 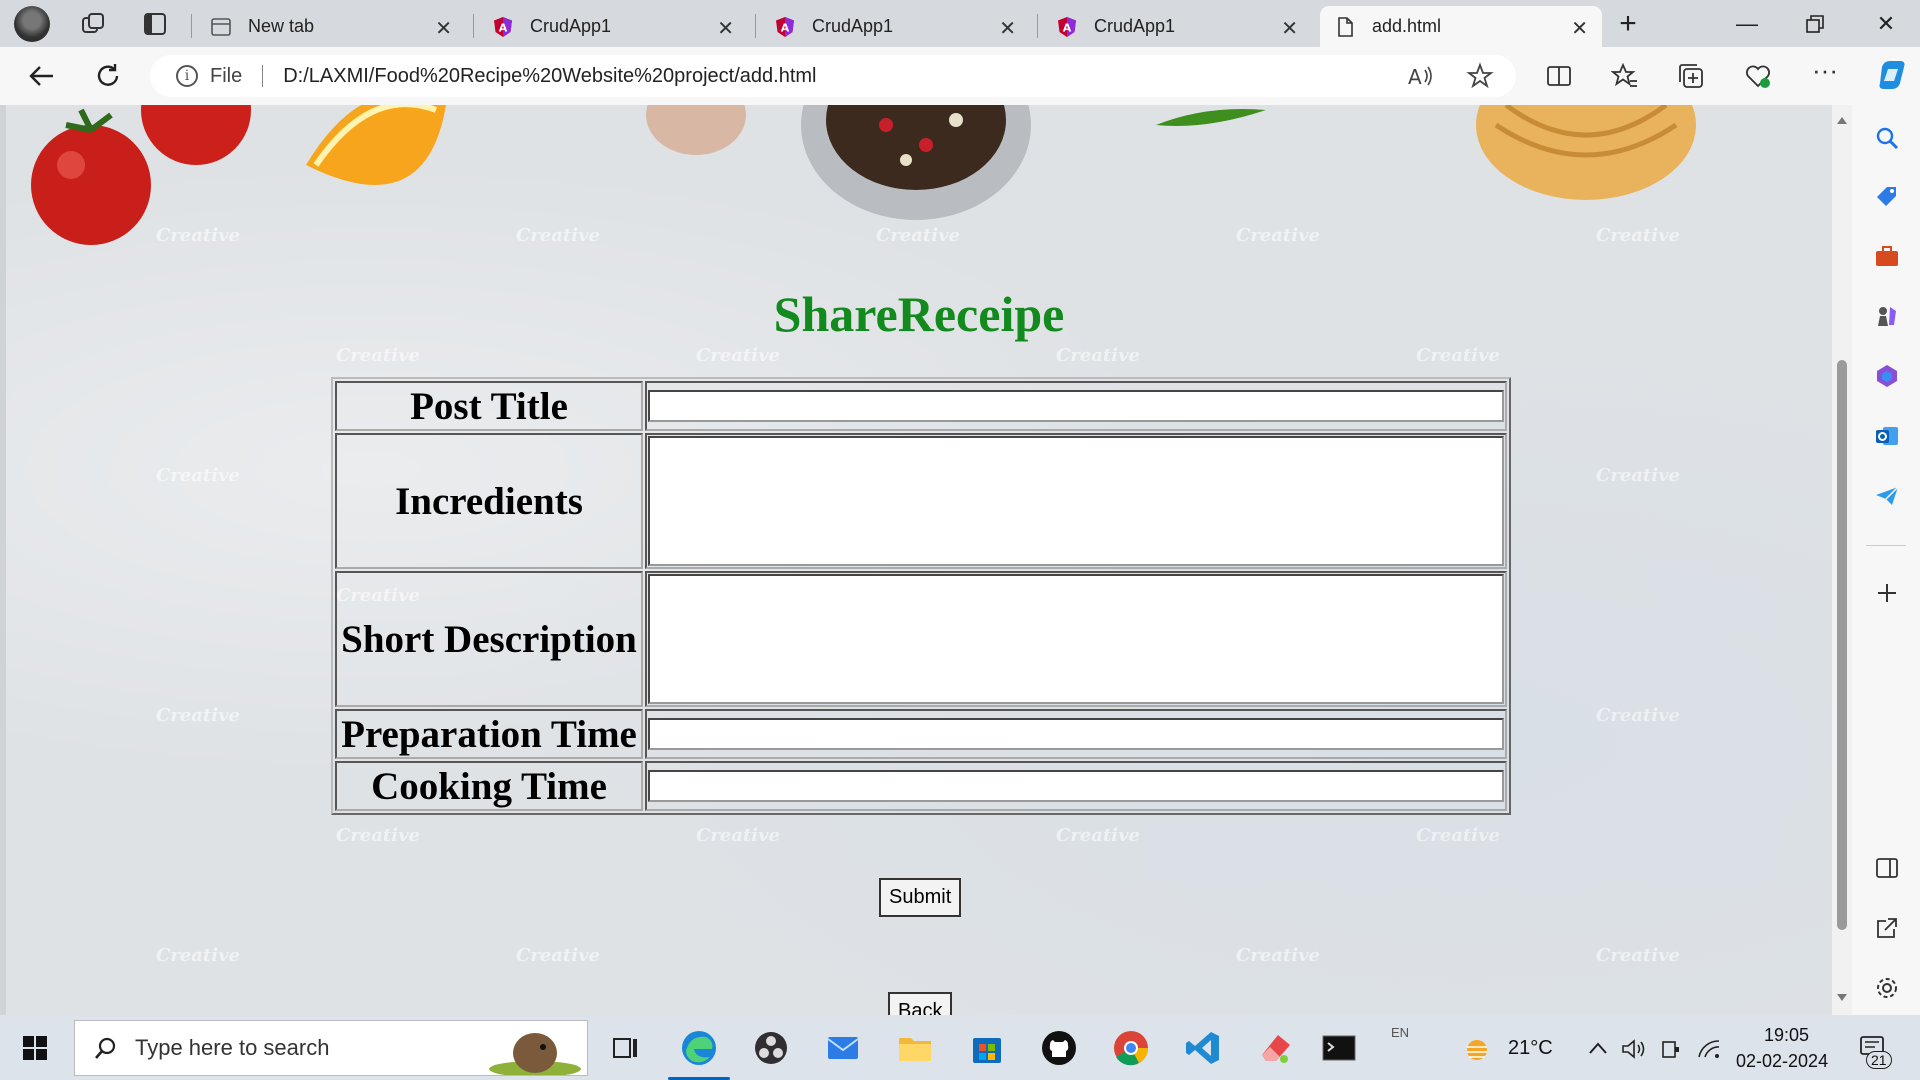 I want to click on shopping-tag-icon, so click(x=1887, y=196).